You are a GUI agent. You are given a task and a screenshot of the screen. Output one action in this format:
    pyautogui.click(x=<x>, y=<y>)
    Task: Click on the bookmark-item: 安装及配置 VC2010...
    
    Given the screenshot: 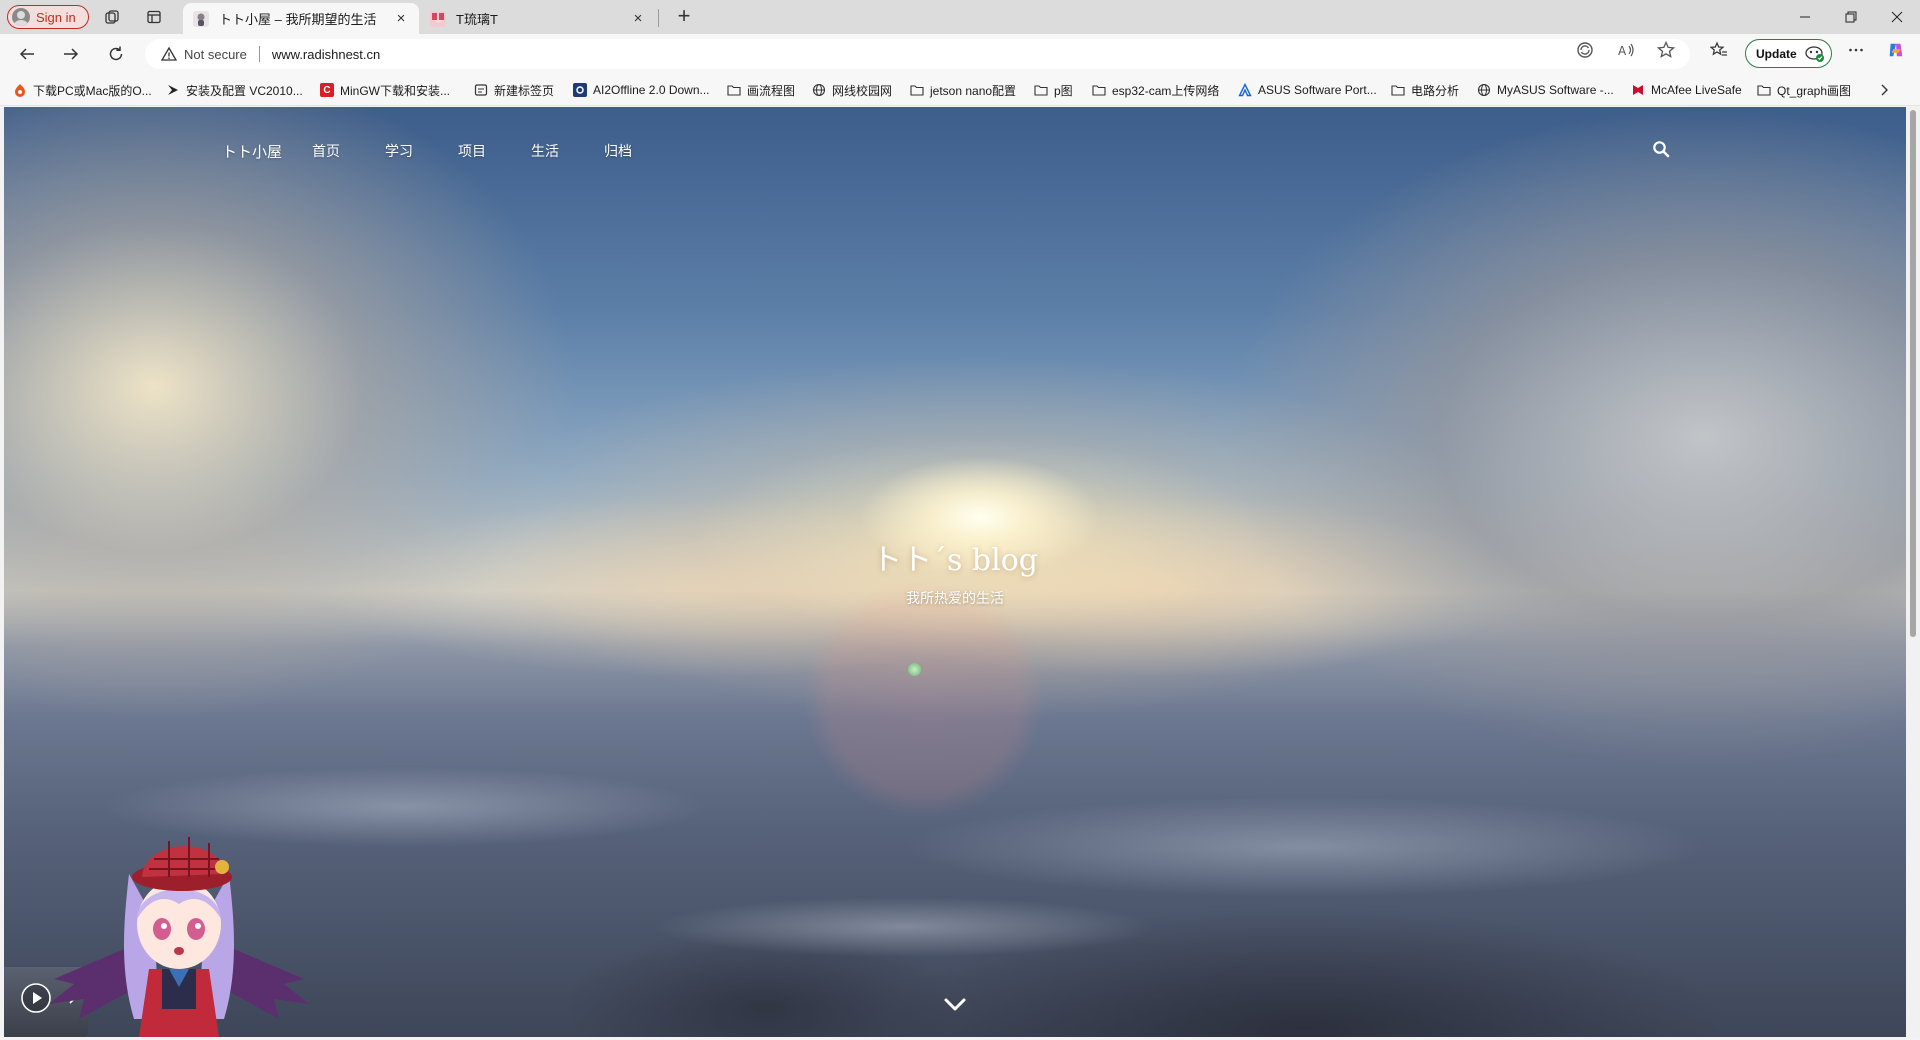 What is the action you would take?
    pyautogui.click(x=234, y=90)
    